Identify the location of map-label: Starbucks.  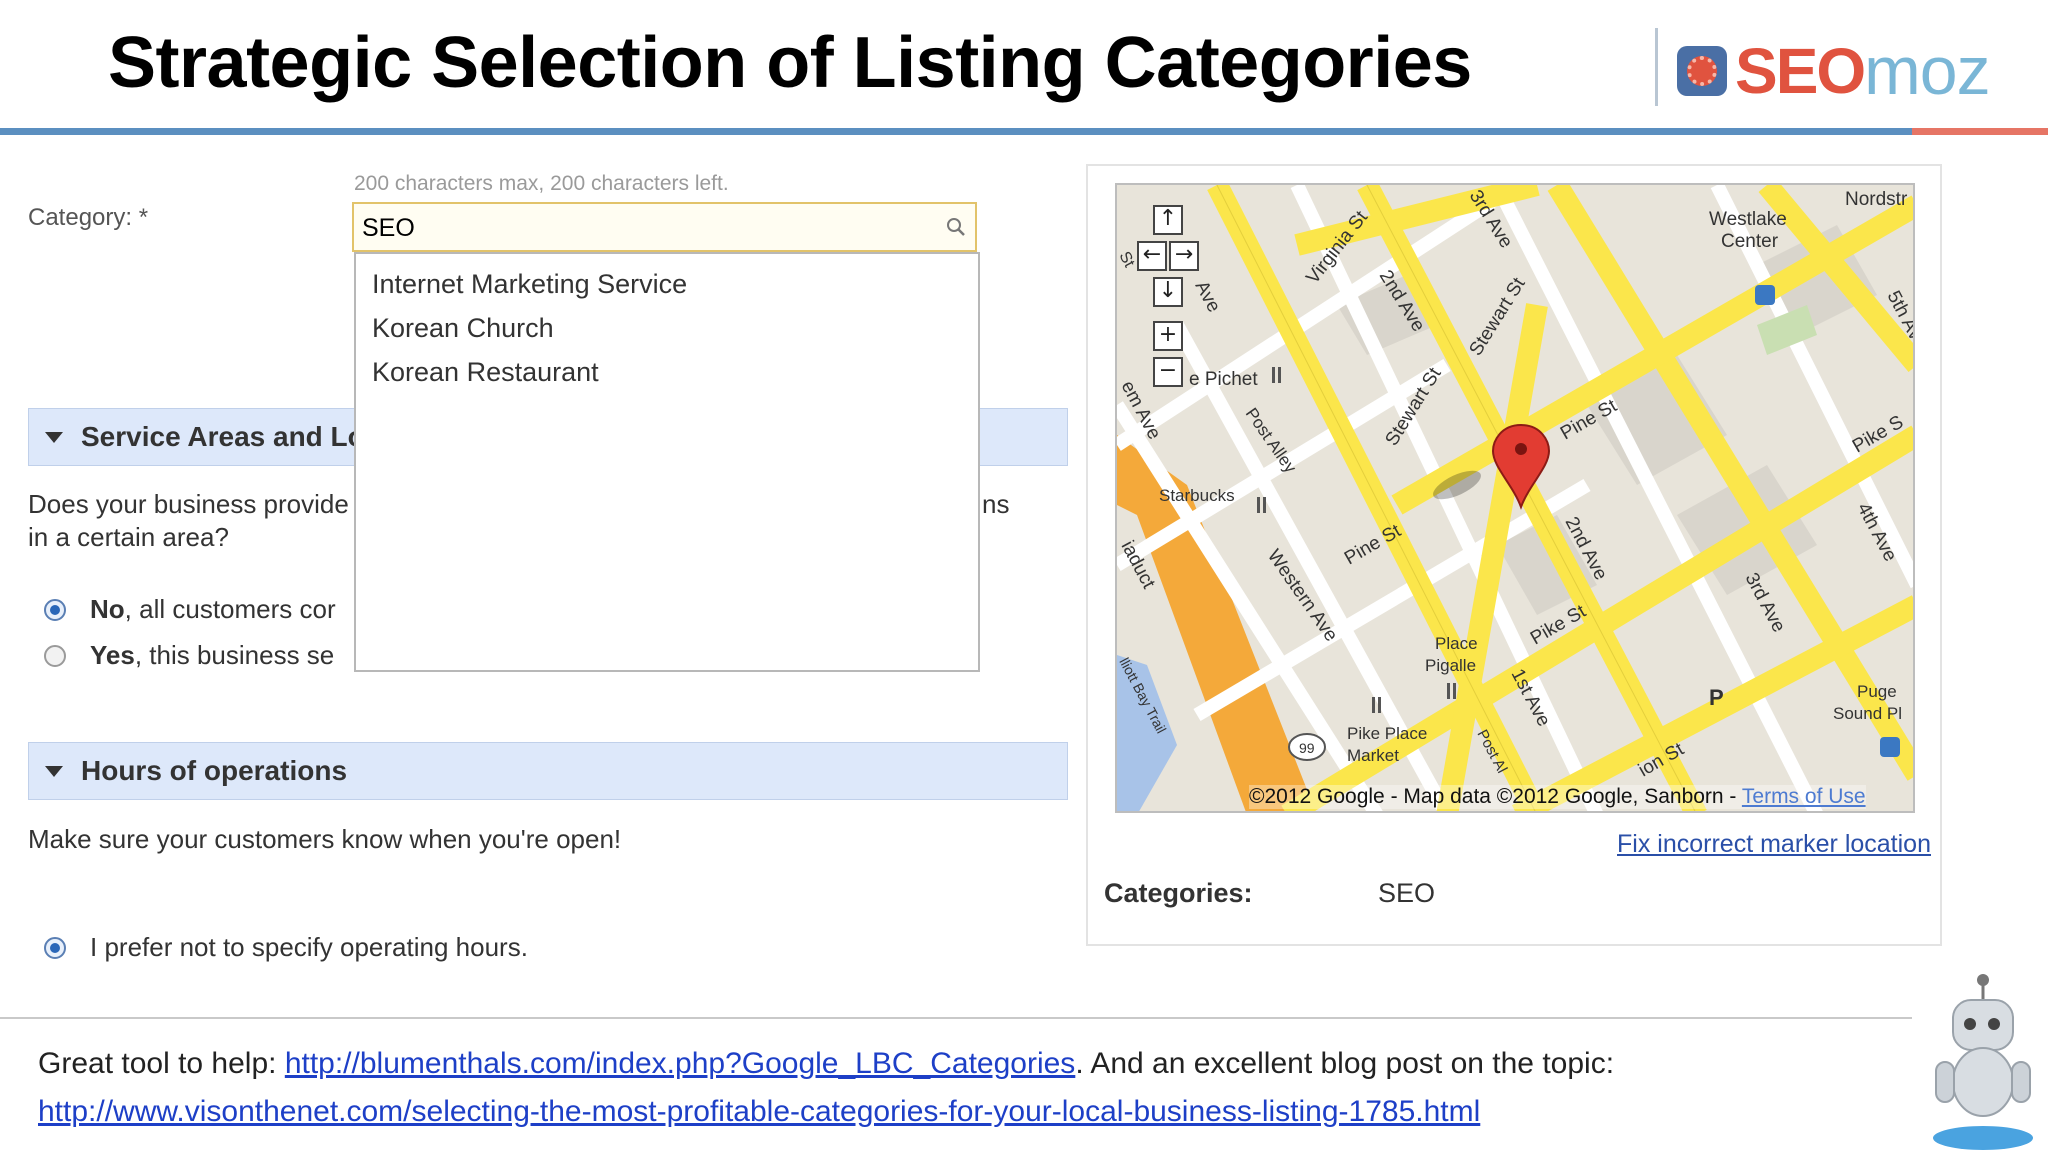
(1197, 495).